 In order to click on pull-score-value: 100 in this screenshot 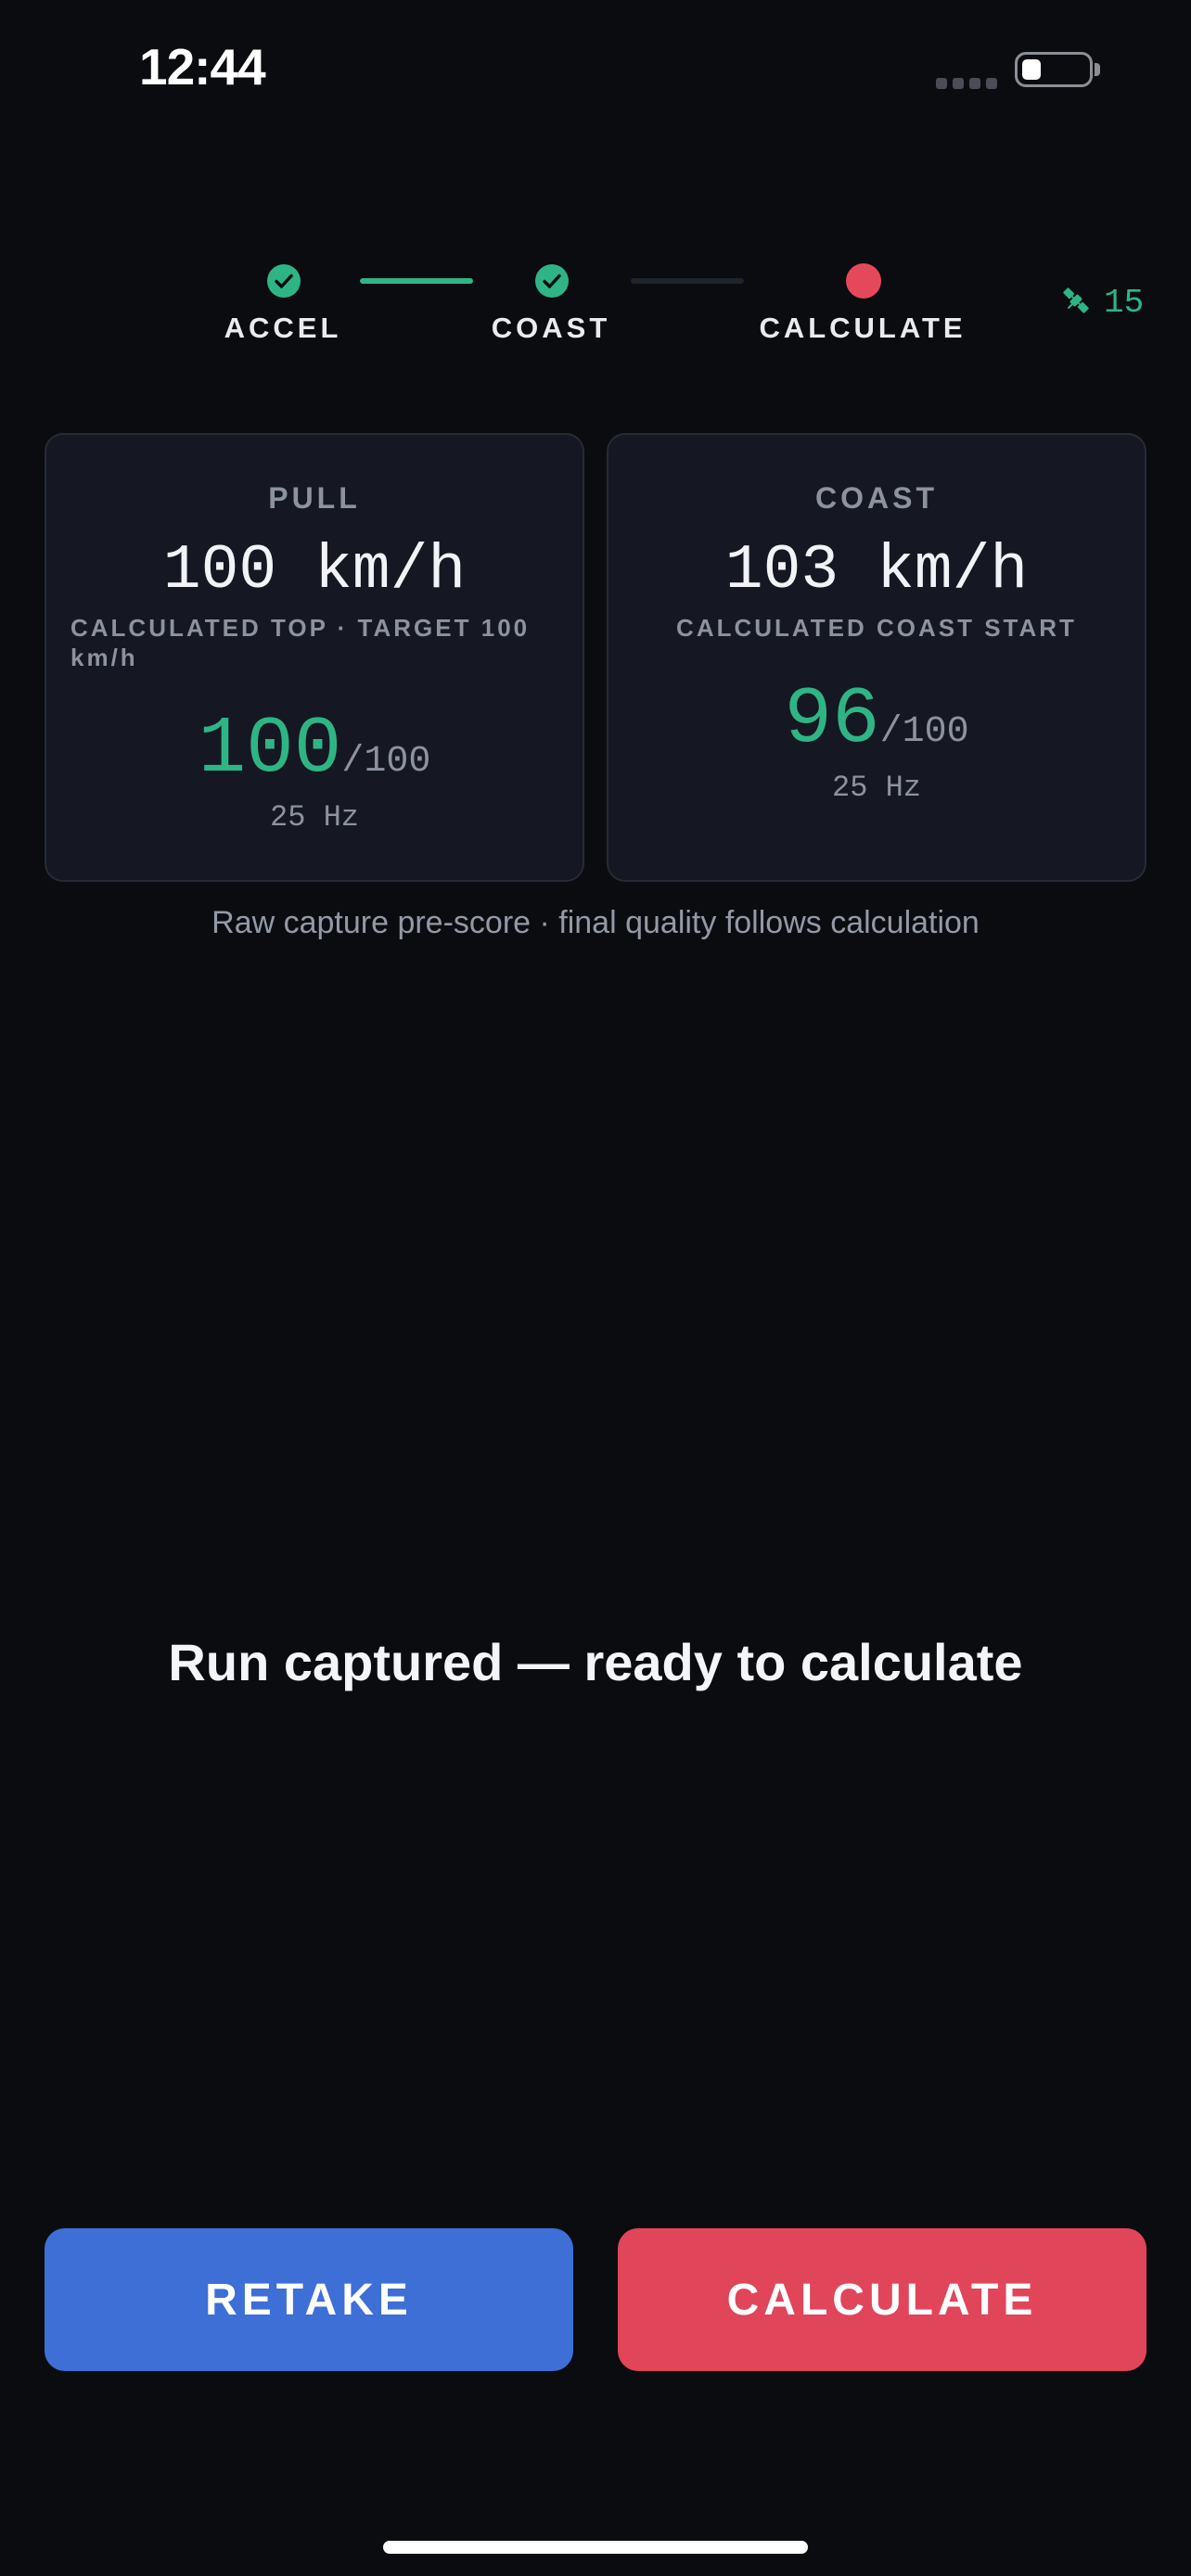, I will do `click(270, 749)`.